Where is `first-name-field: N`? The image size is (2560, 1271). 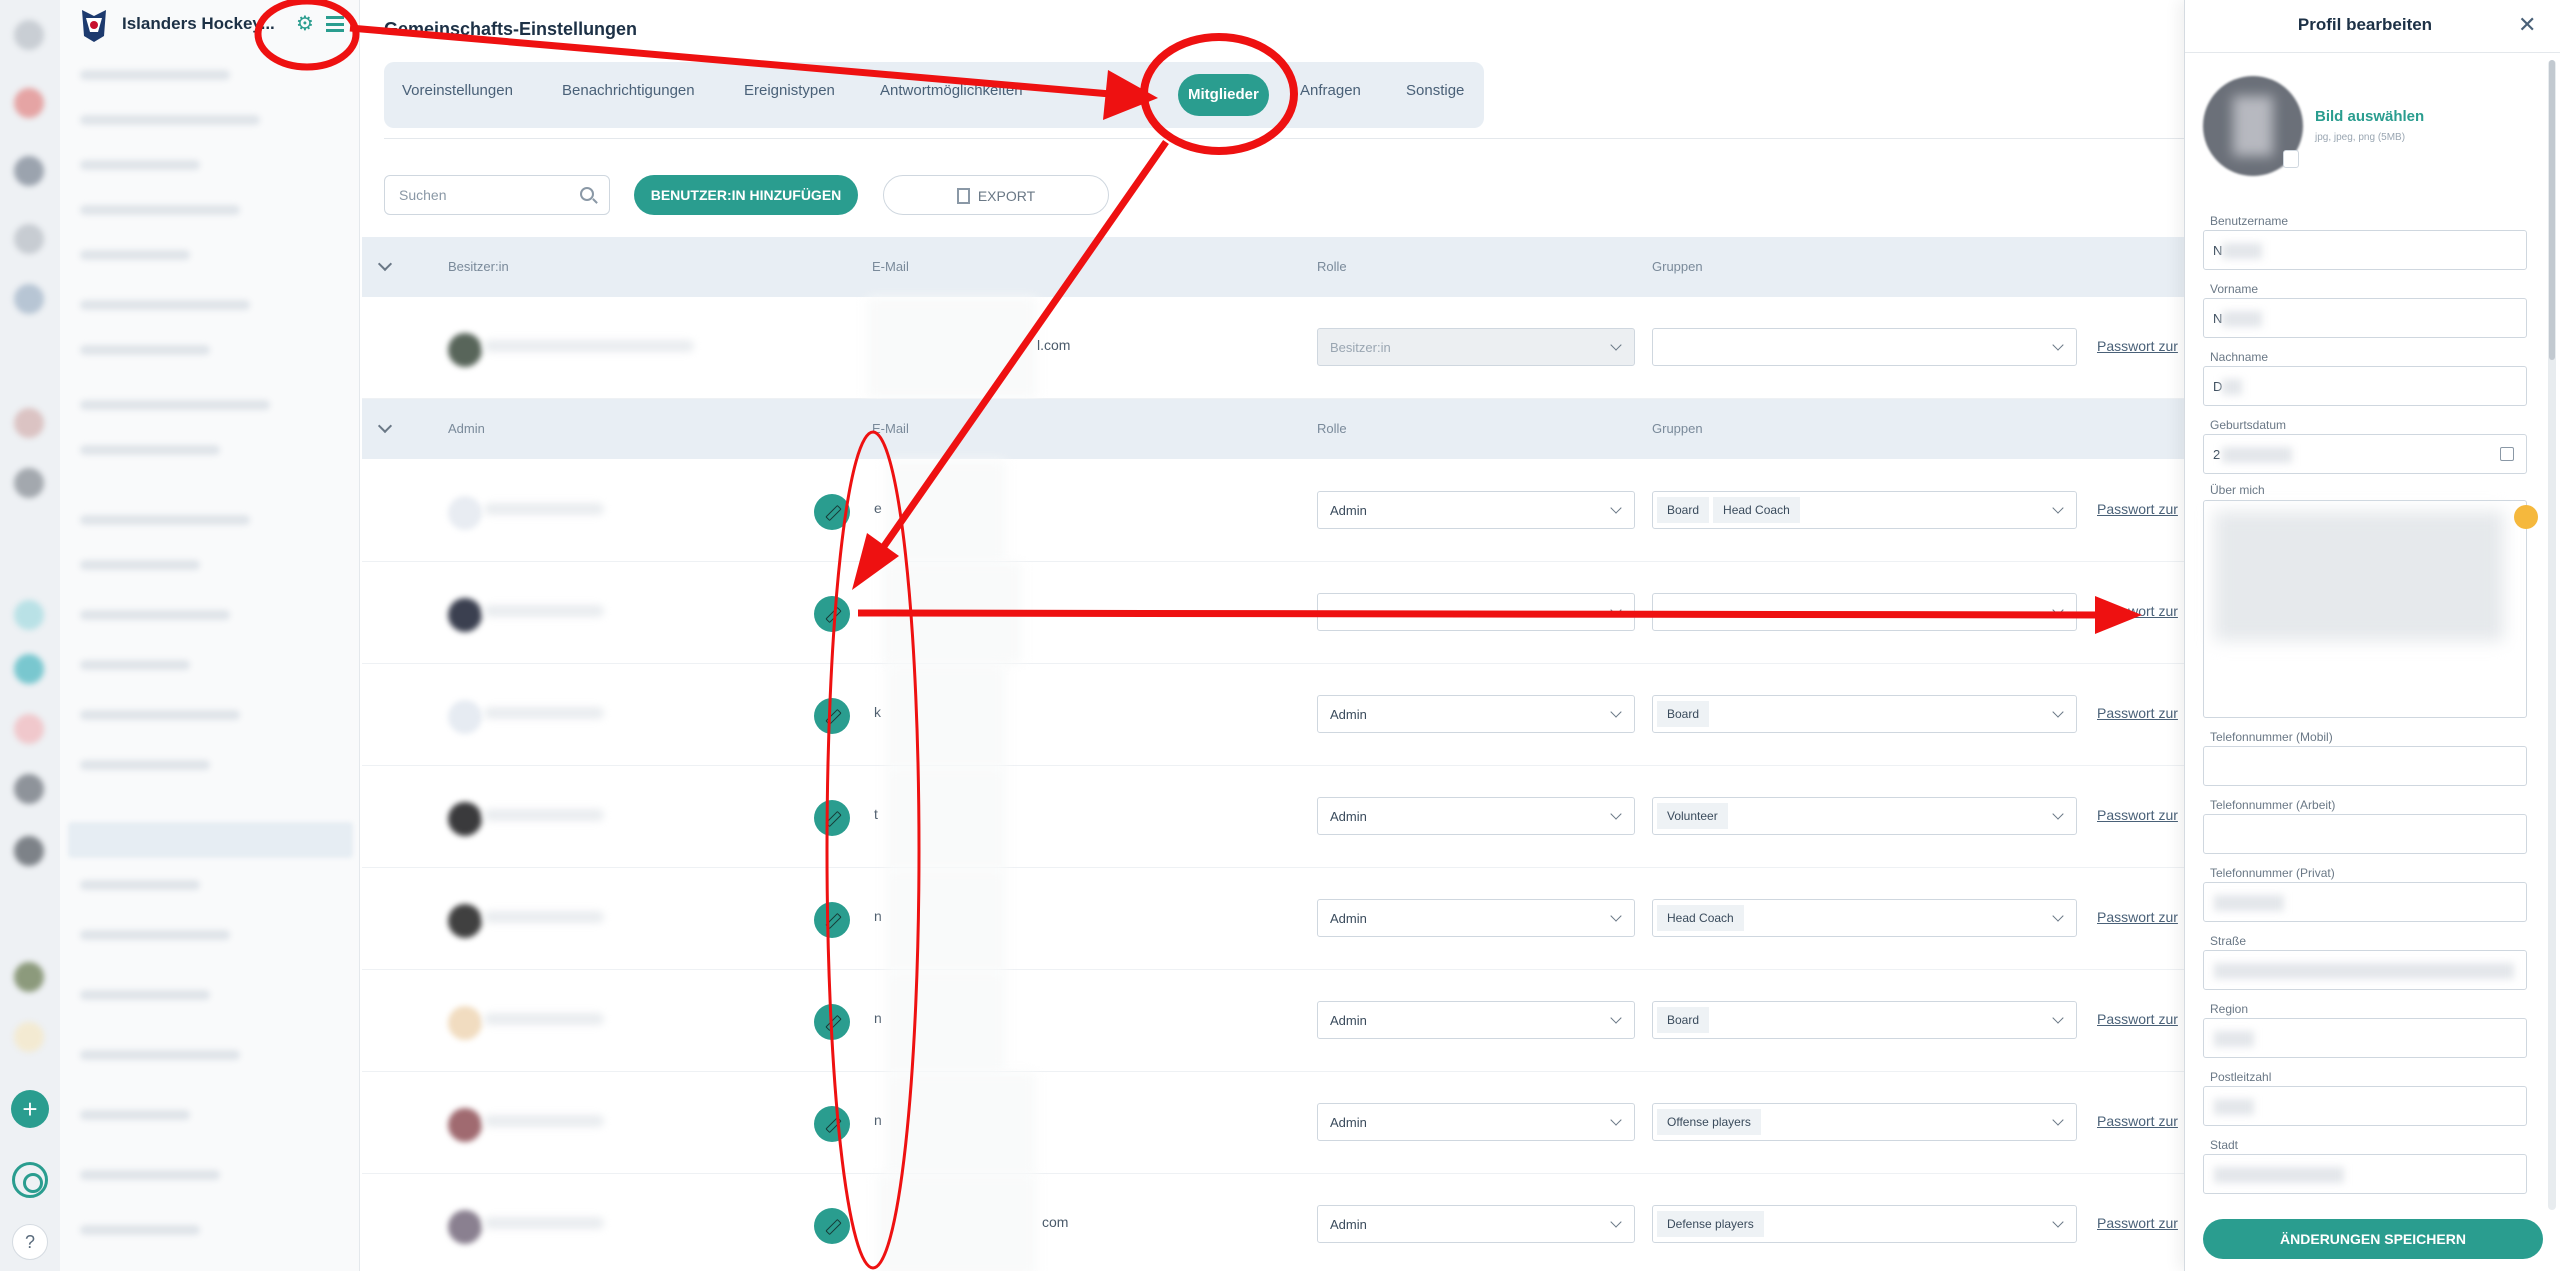
first-name-field: N is located at coordinates (2365, 318).